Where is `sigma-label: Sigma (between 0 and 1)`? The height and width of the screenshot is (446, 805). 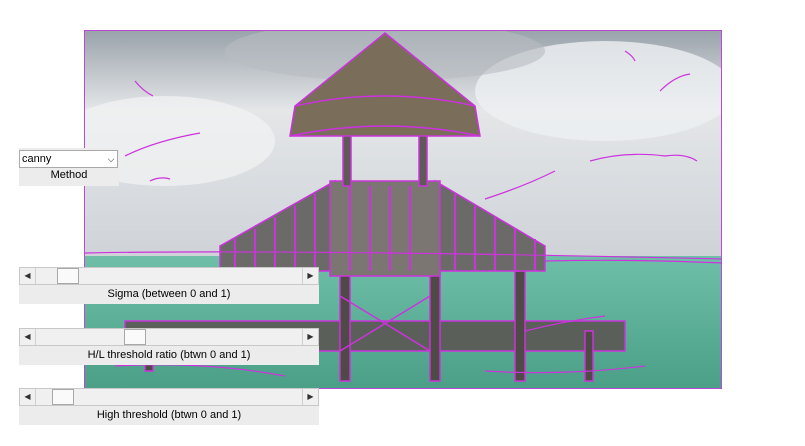 sigma-label: Sigma (between 0 and 1) is located at coordinates (169, 294).